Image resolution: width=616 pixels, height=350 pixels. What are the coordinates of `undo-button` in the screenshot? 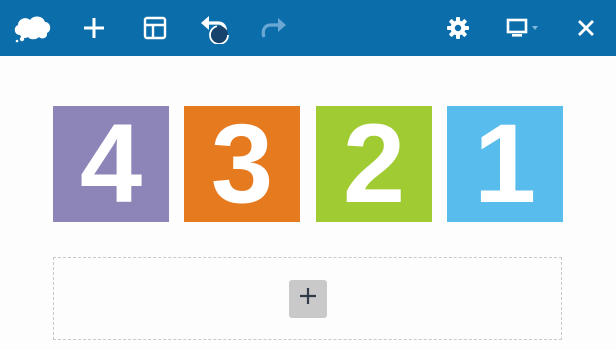 It's located at (214, 28).